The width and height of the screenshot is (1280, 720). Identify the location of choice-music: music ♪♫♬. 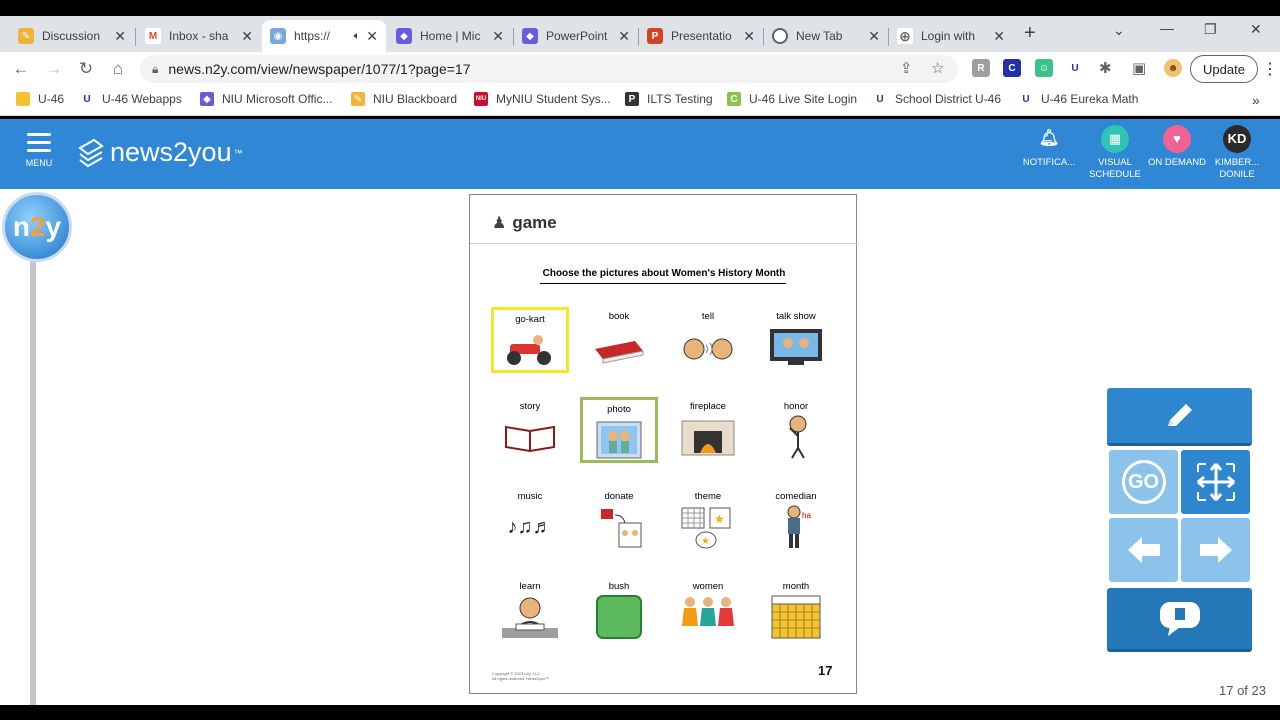
(530, 520).